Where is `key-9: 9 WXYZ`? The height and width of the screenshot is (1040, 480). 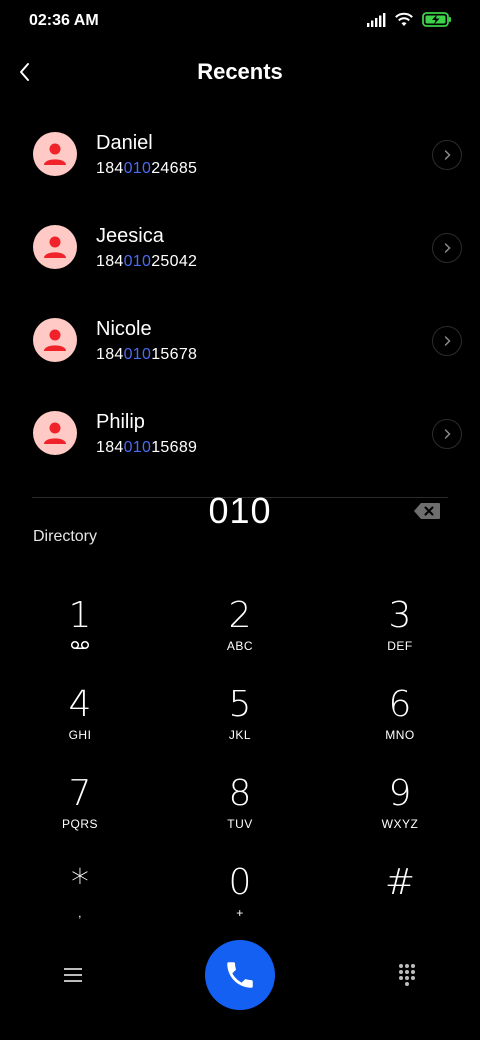
key-9: 9 WXYZ is located at coordinates (400, 813).